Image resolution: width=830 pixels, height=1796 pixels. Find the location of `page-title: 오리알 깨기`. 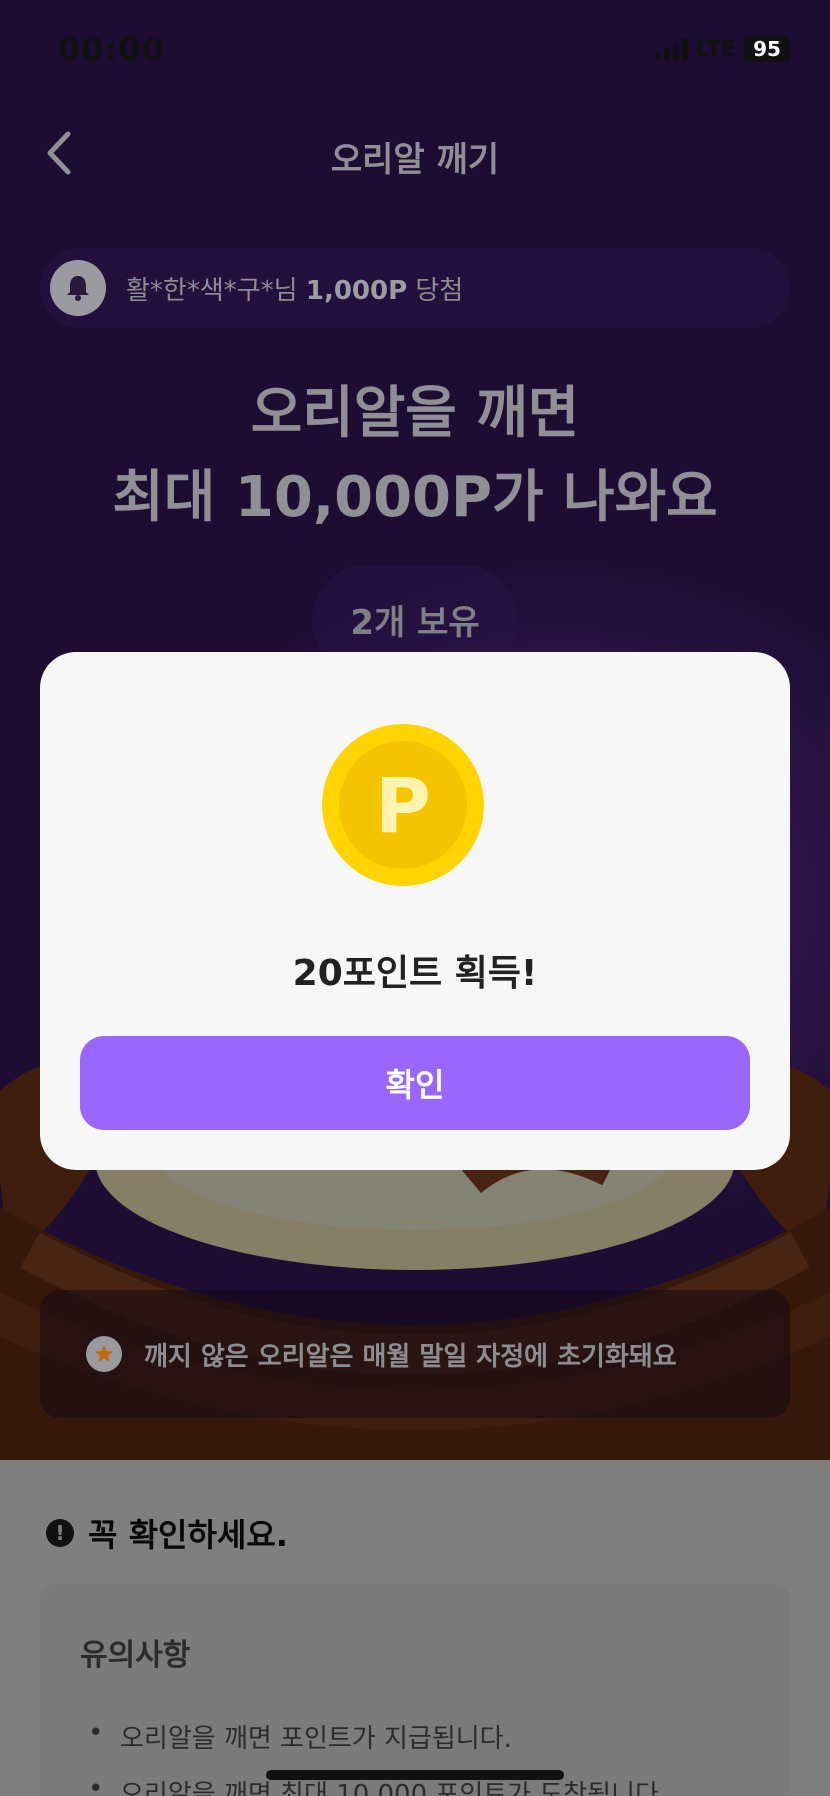

page-title: 오리알 깨기 is located at coordinates (415, 160).